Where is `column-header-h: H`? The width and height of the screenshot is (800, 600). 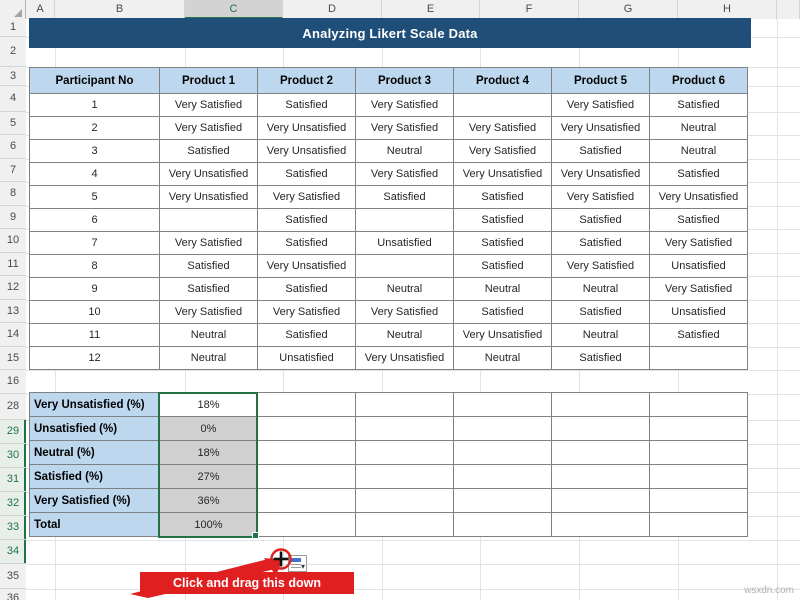
column-header-h: H is located at coordinates (727, 9).